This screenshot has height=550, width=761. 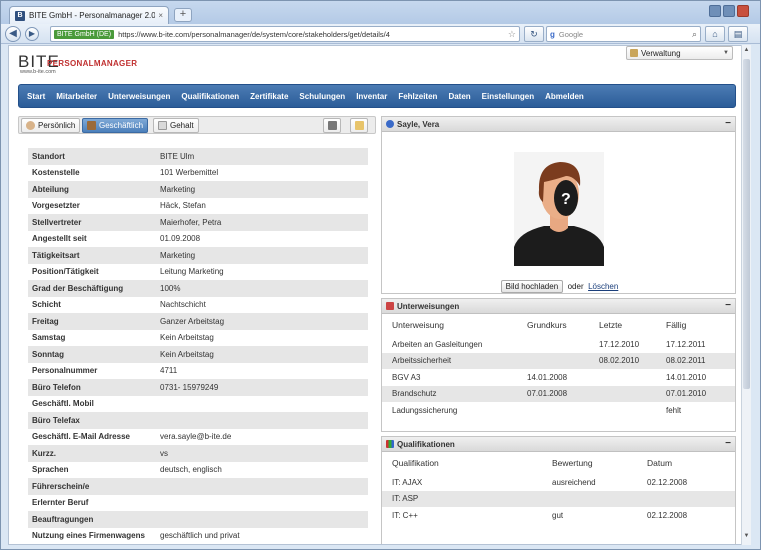 What do you see at coordinates (558, 393) in the screenshot?
I see `table-row: Brandschutz 07.01.2008 07.01.2010` at bounding box center [558, 393].